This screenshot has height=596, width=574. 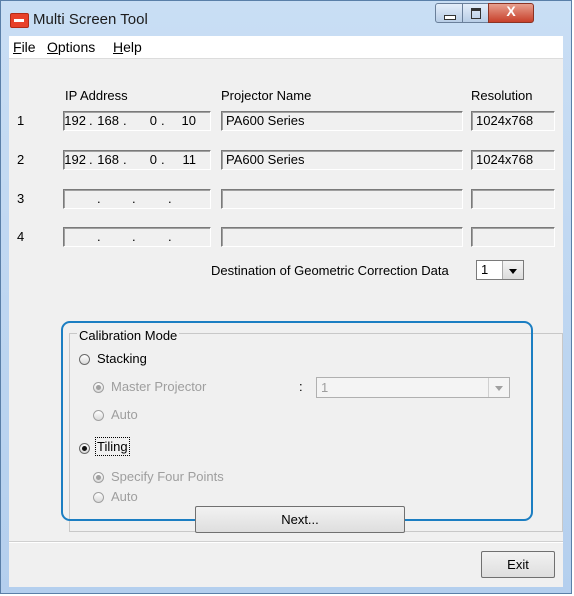 What do you see at coordinates (286, 18) in the screenshot?
I see `title-bar: Multi Screen Tool X` at bounding box center [286, 18].